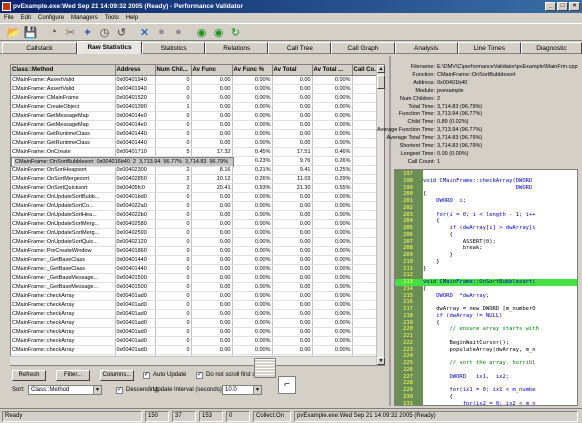  I want to click on refresh-icon: ↻, so click(235, 32).